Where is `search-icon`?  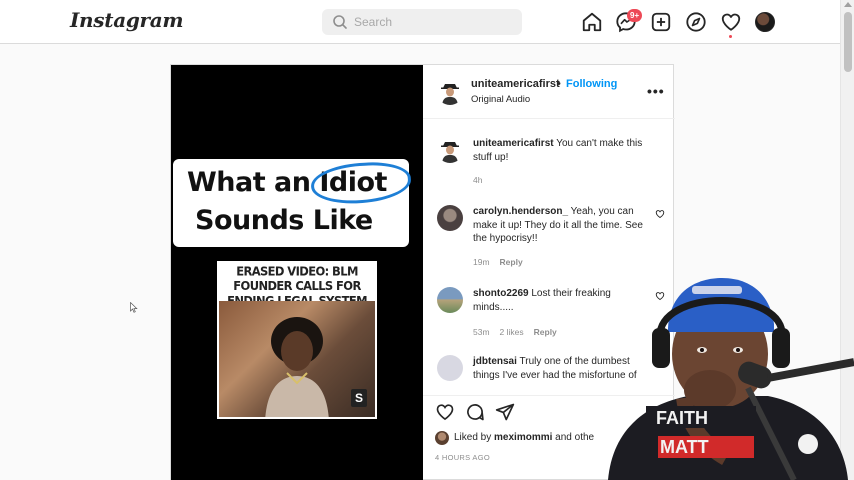
search-icon is located at coordinates (340, 22).